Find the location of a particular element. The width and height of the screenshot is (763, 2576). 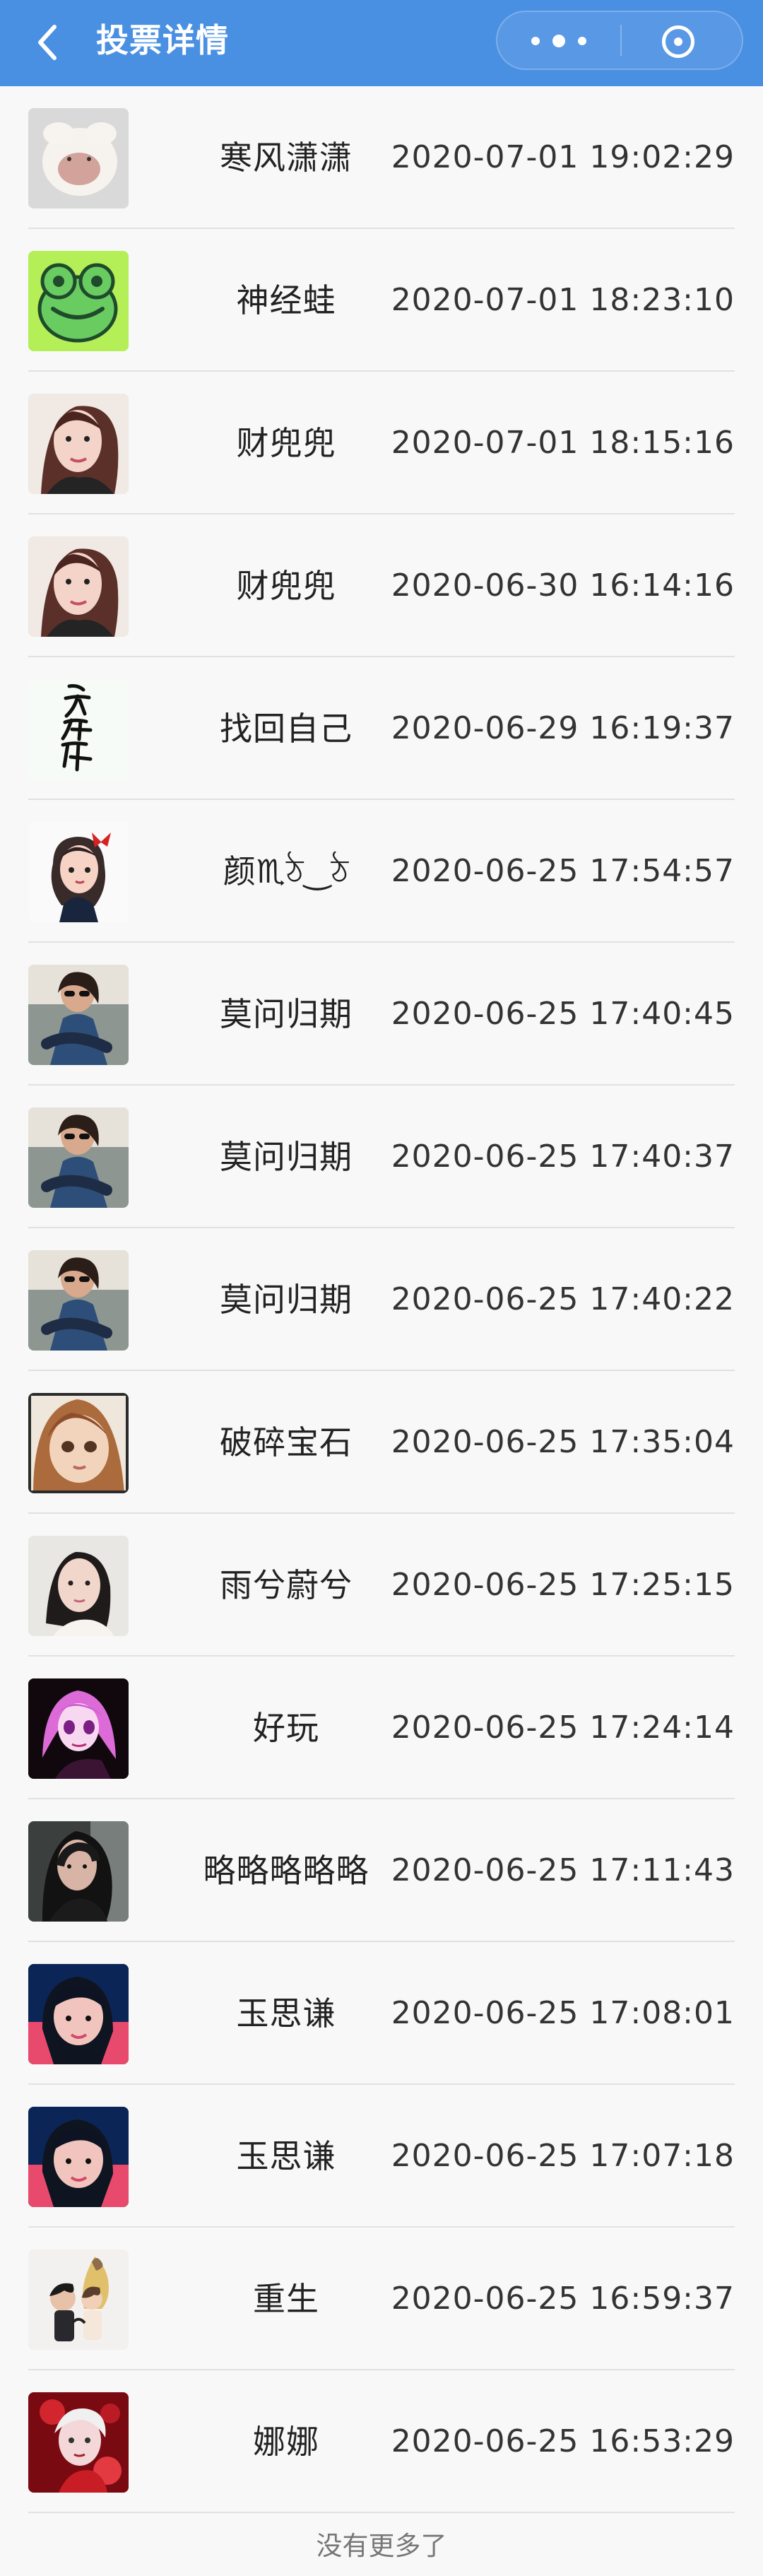

voter-nickname: 重生 is located at coordinates (286, 2299).